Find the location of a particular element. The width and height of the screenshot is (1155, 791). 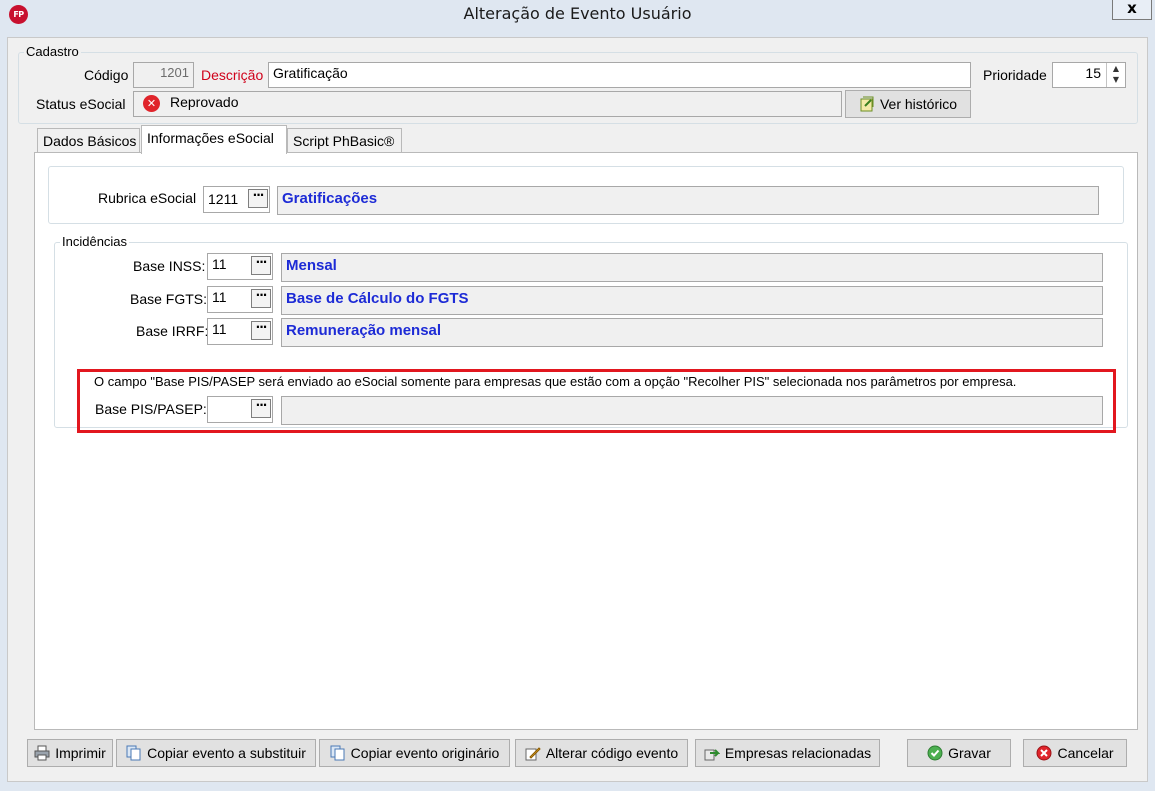

rubrica-description-field: Gratificações is located at coordinates (688, 200).